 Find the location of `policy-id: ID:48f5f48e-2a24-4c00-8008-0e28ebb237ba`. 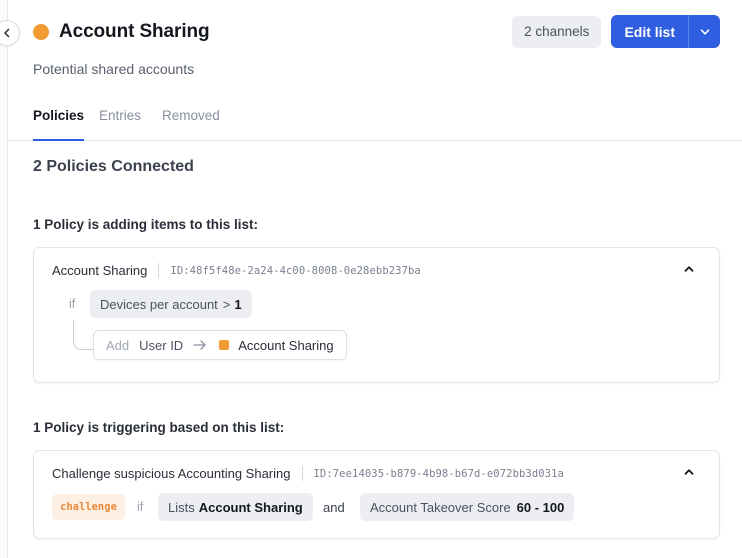

policy-id: ID:48f5f48e-2a24-4c00-8008-0e28ebb237ba is located at coordinates (295, 270).